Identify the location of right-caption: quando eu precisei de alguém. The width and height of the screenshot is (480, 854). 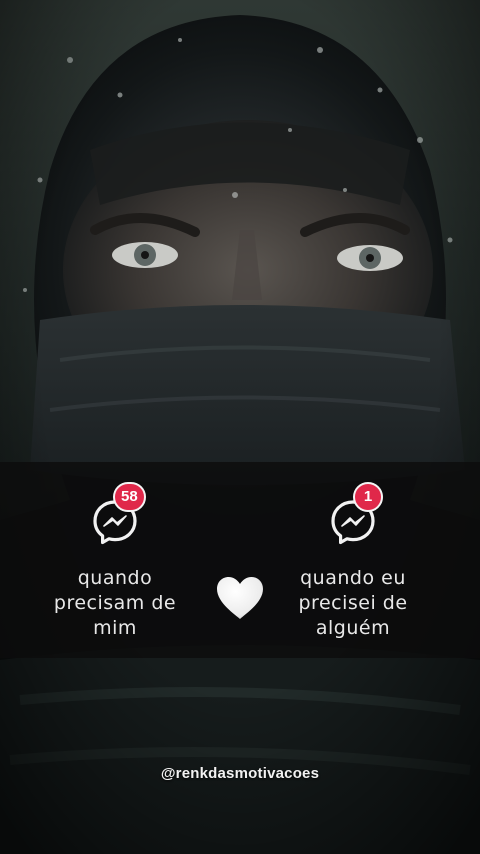
(353, 603).